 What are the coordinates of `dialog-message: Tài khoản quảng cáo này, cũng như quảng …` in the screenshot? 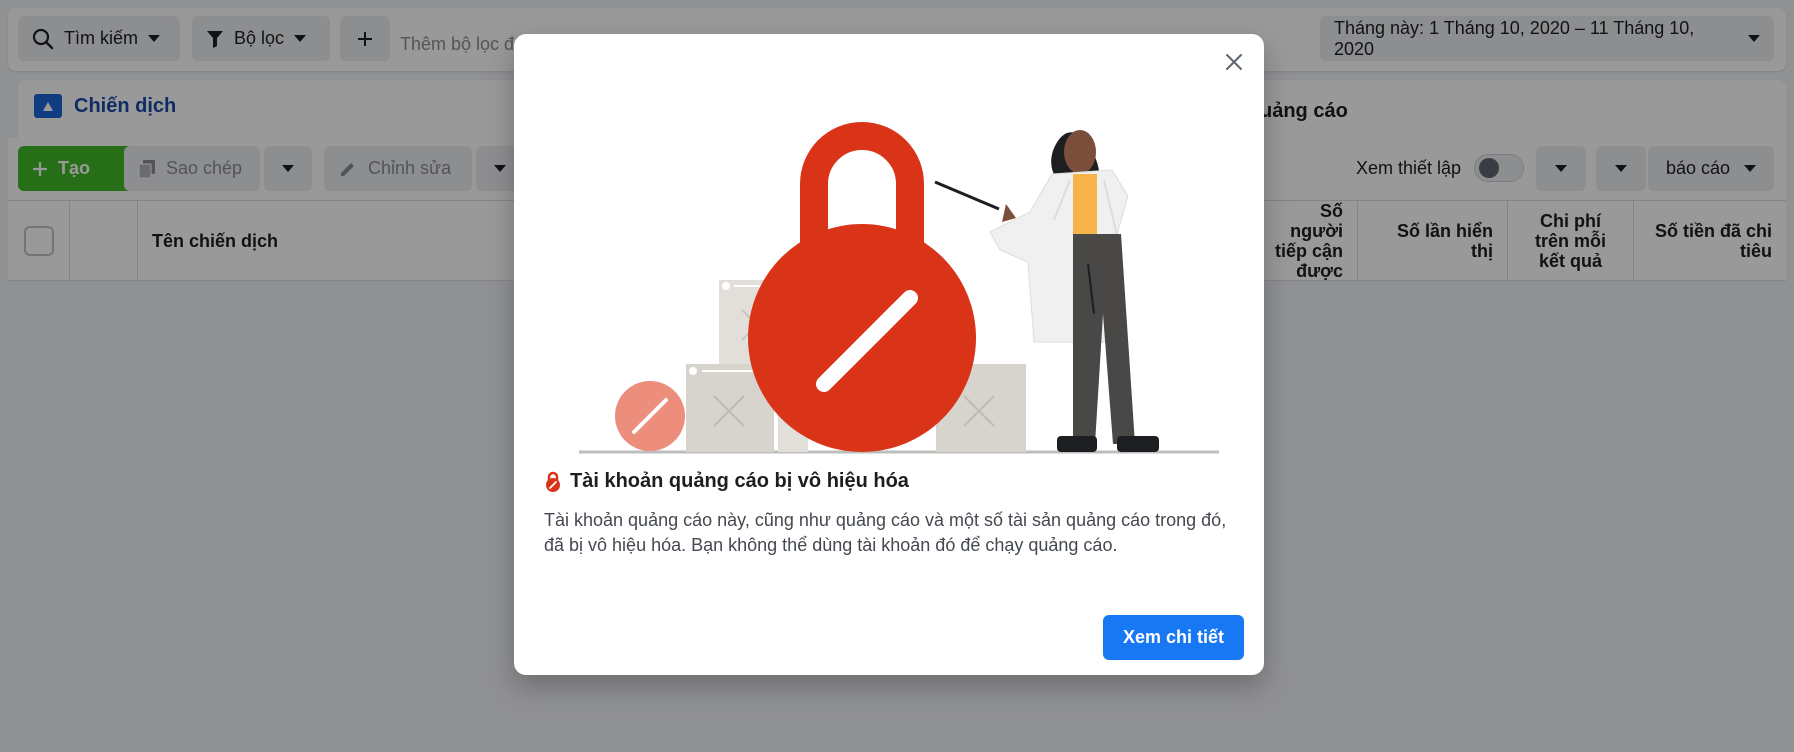 It's located at (885, 532).